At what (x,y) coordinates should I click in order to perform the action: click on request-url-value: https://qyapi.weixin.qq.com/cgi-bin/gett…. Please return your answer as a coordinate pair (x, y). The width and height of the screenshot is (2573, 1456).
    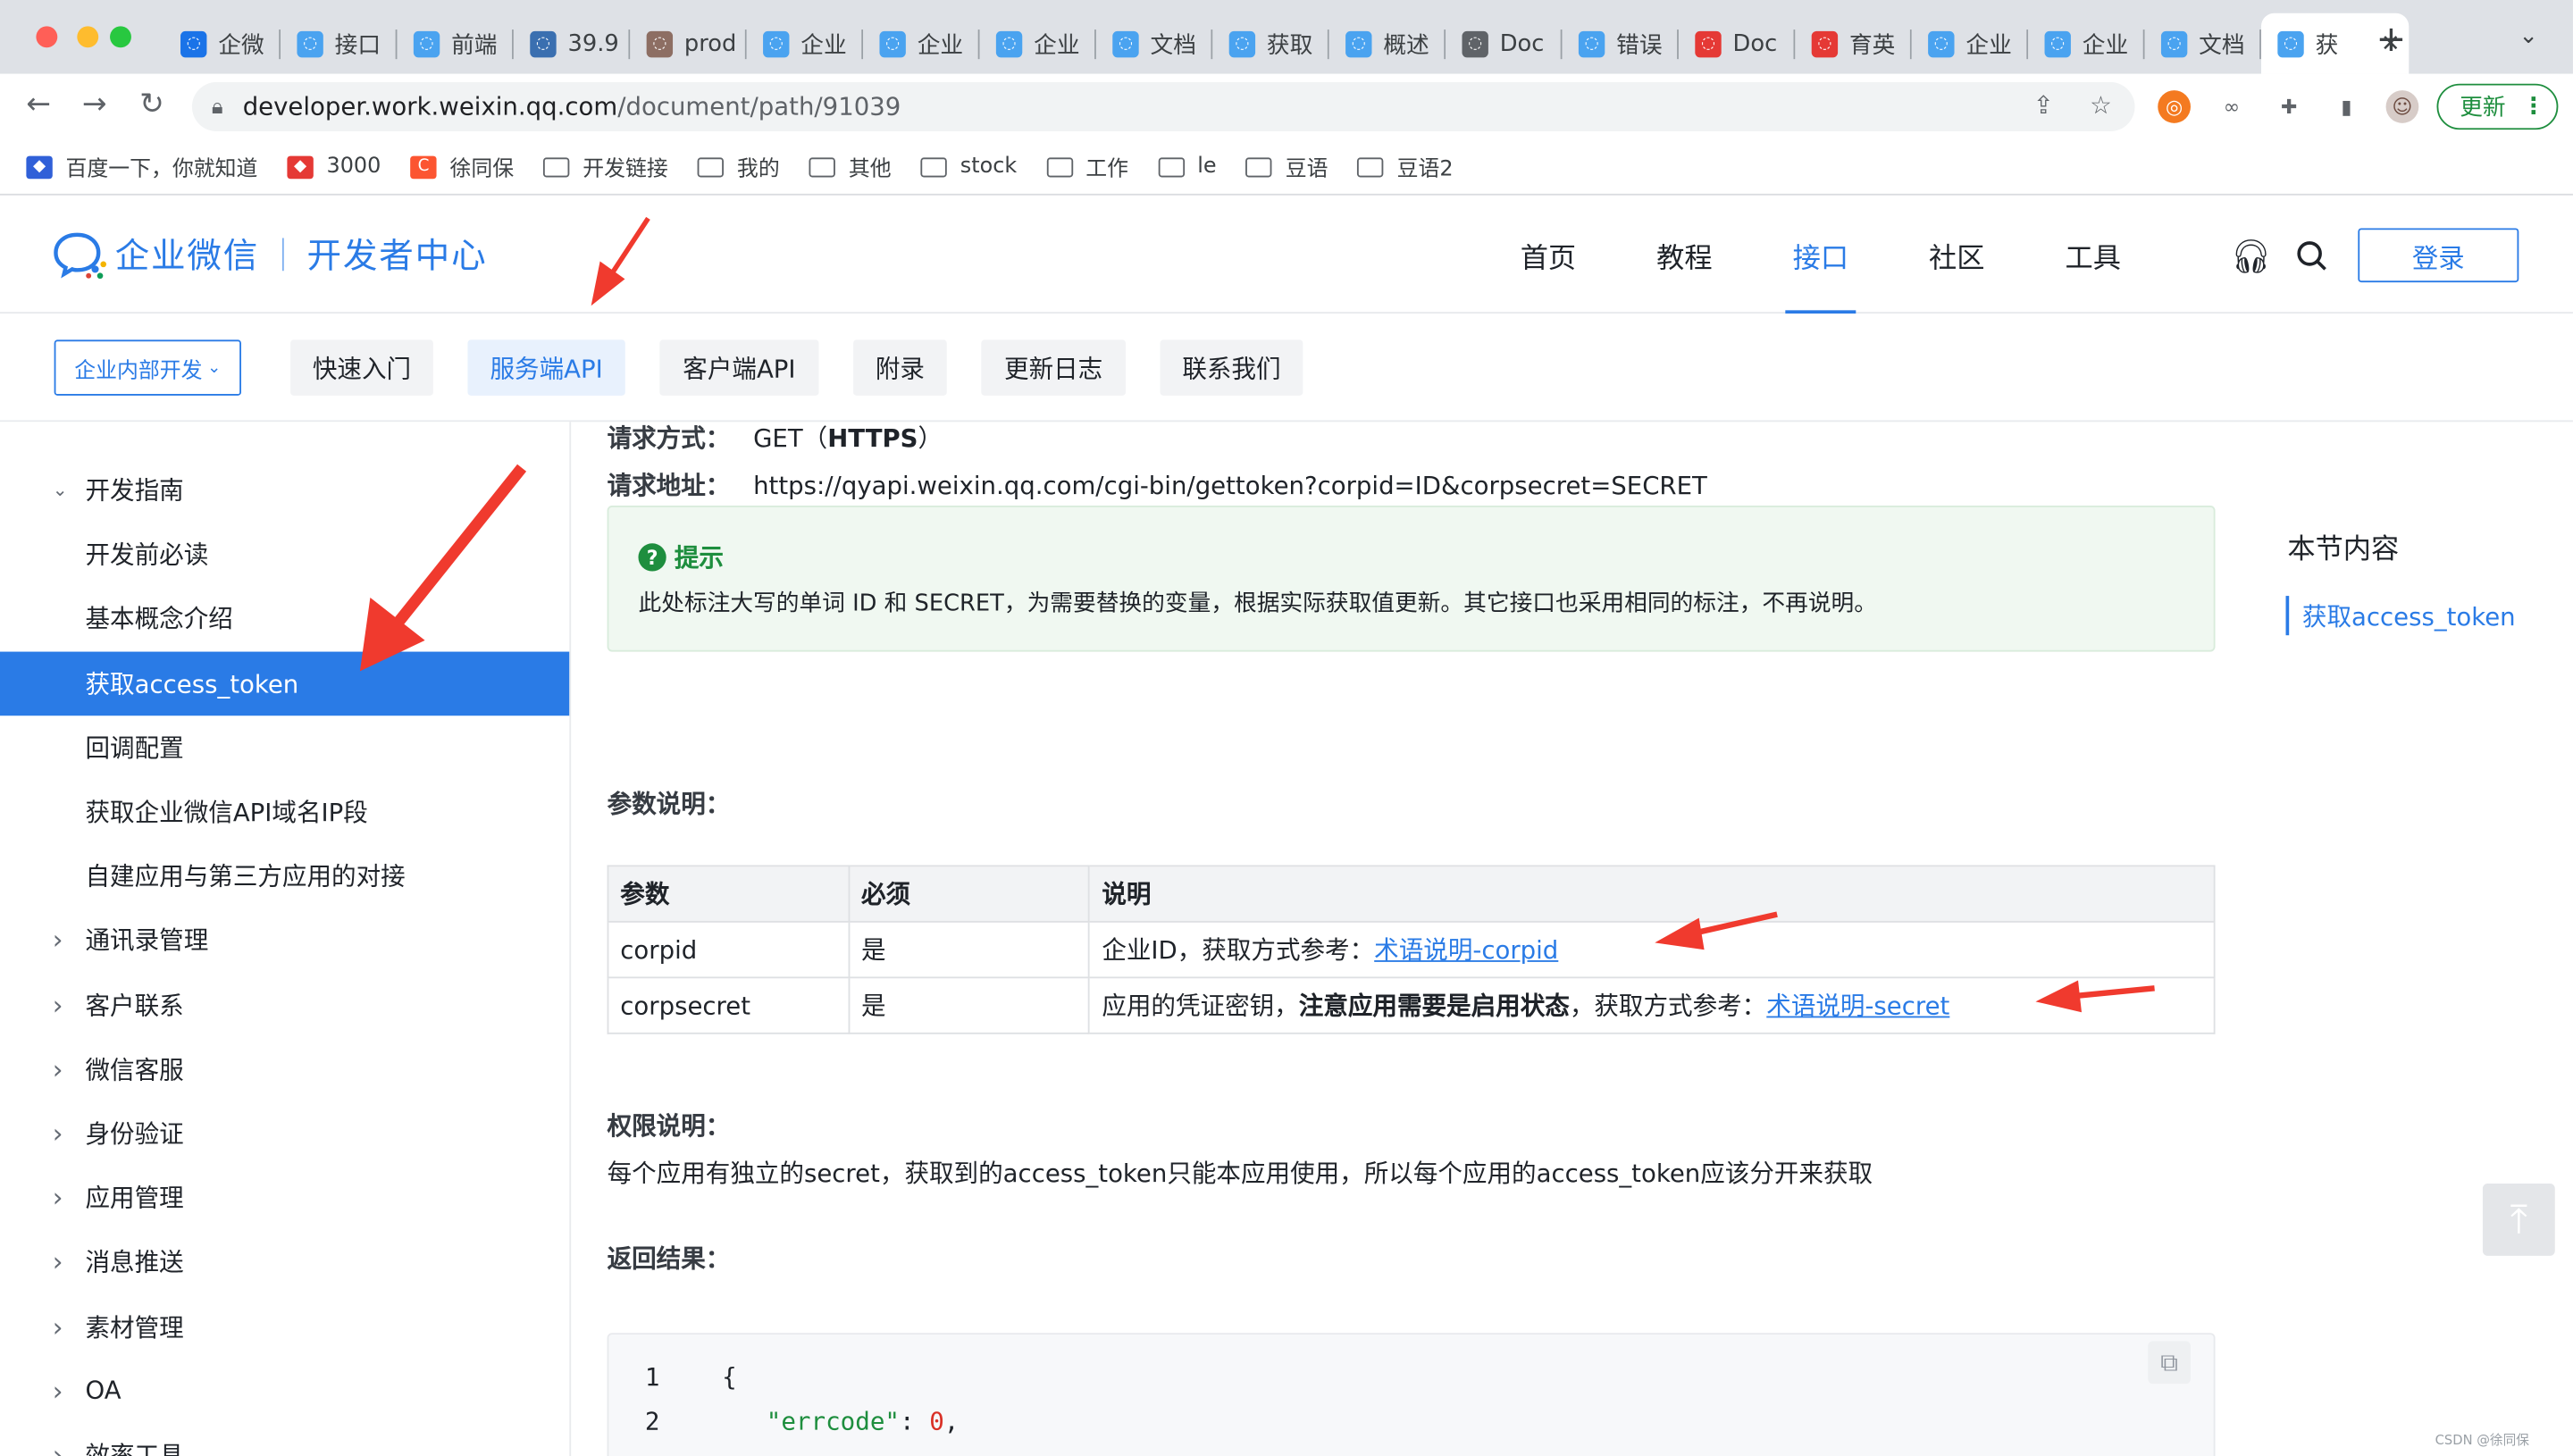
    Looking at the image, I should click on (1230, 485).